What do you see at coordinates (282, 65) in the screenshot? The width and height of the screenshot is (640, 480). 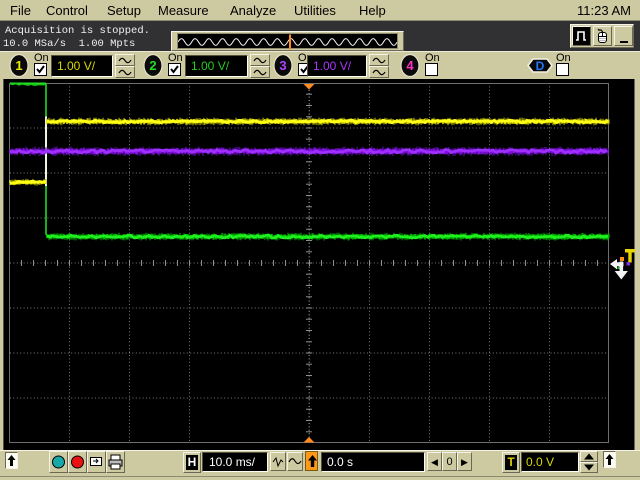 I see `svg-text: 3` at bounding box center [282, 65].